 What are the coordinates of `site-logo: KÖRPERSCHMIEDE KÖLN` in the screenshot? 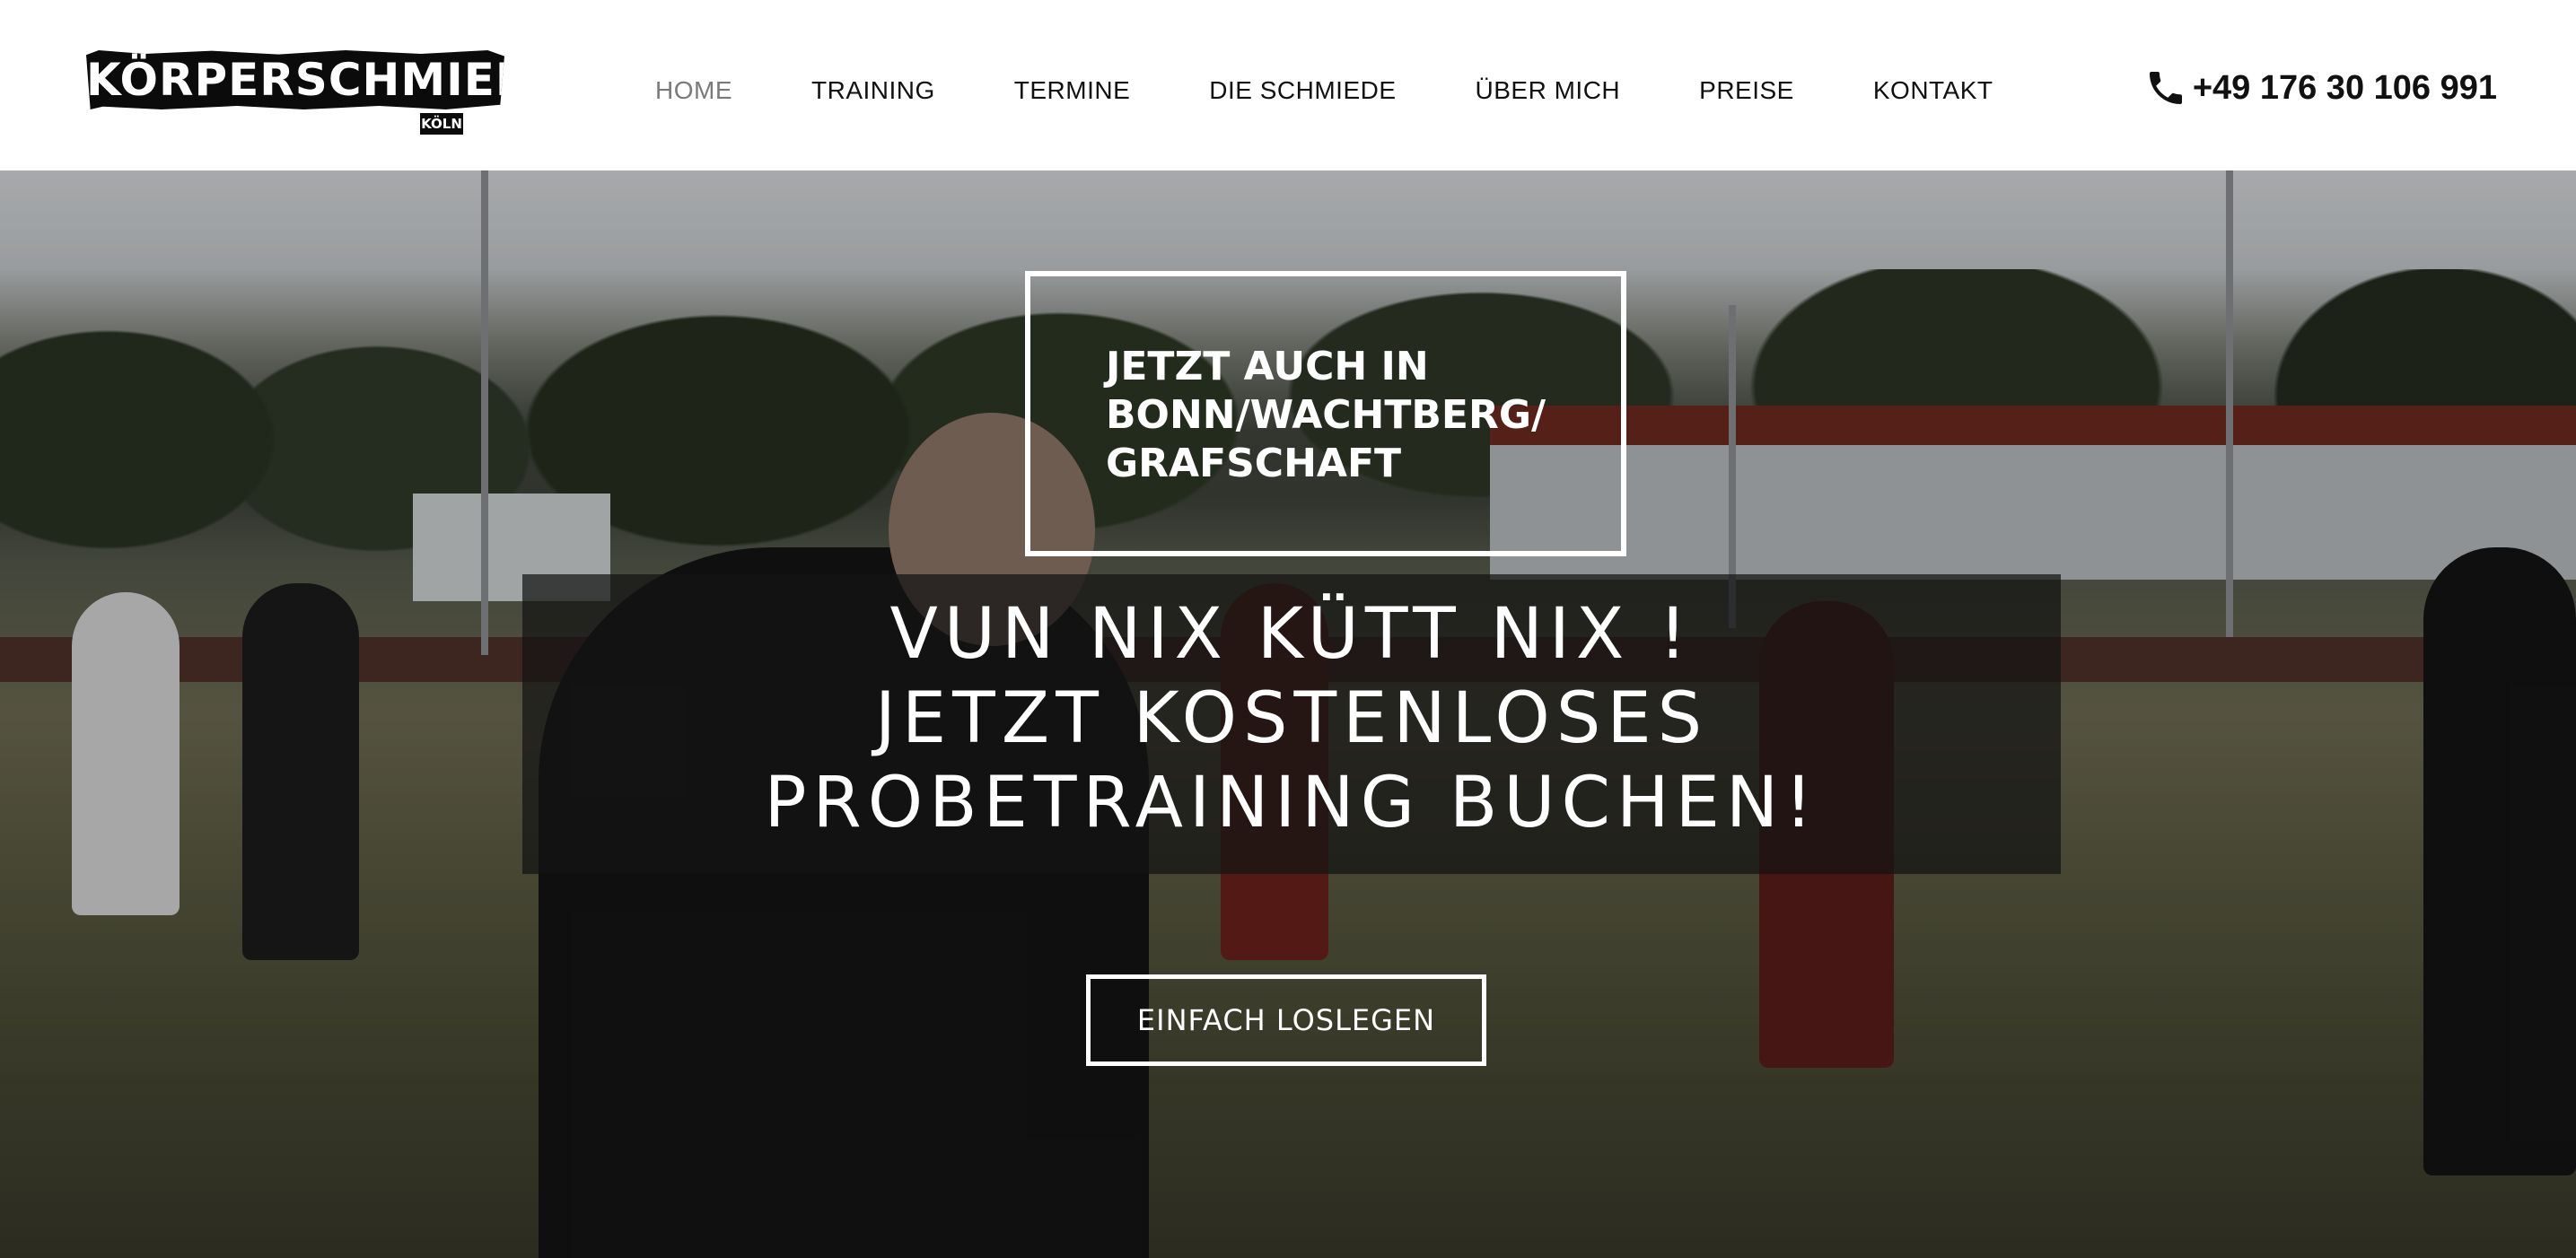 It's located at (295, 94).